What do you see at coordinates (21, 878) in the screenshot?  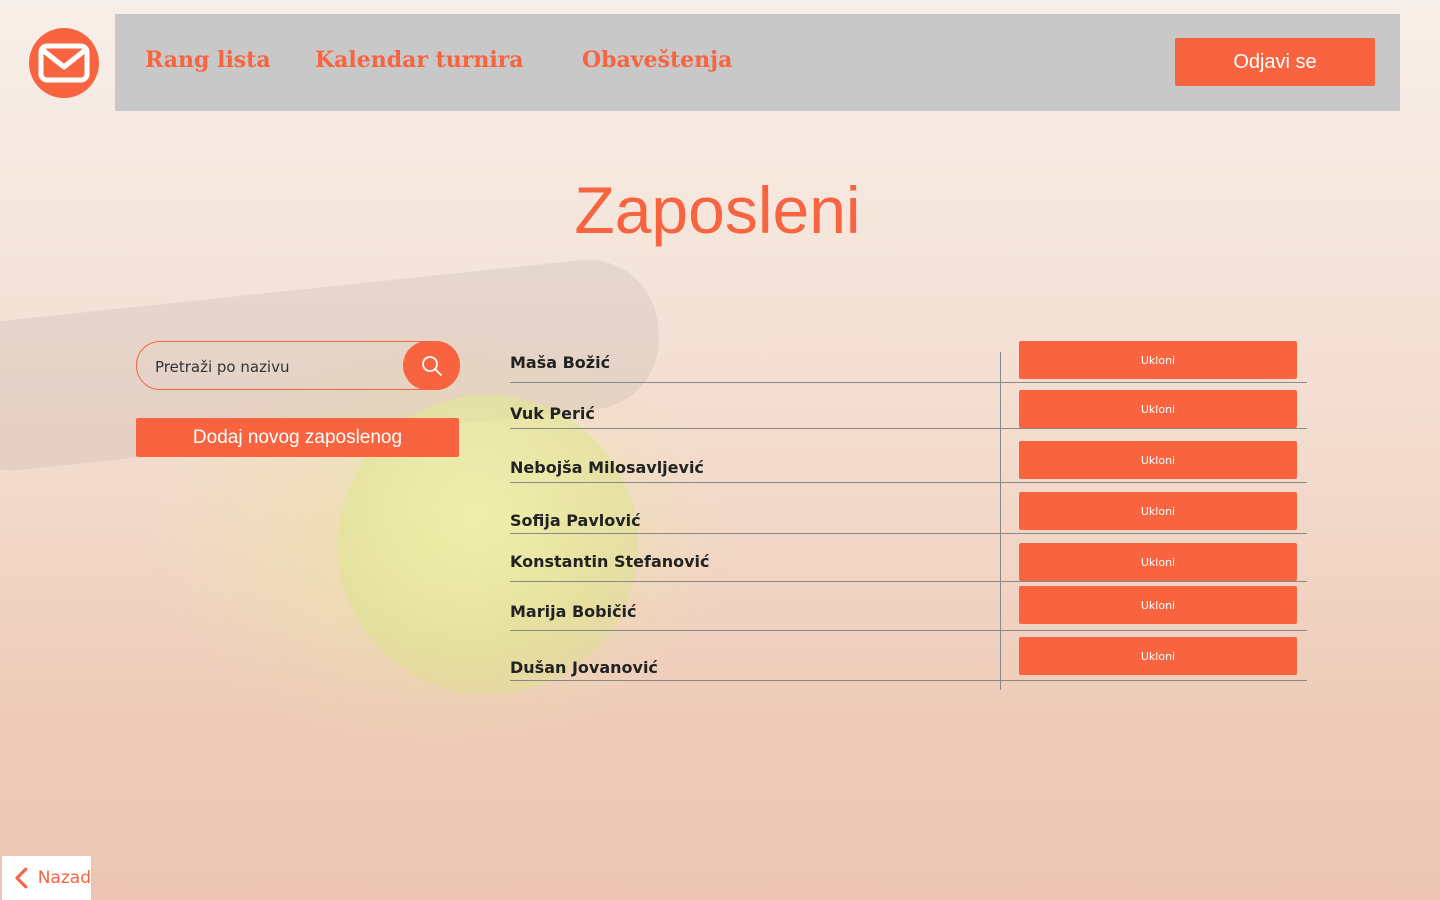 I see `chevron-left-icon` at bounding box center [21, 878].